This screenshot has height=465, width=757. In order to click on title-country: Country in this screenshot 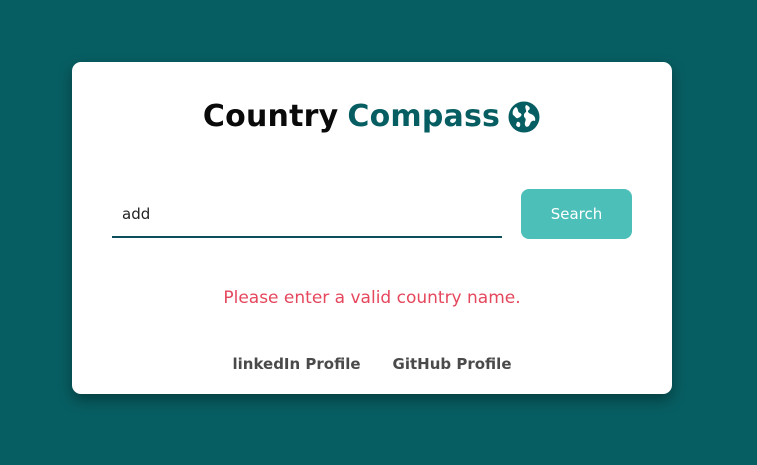, I will do `click(270, 116)`.